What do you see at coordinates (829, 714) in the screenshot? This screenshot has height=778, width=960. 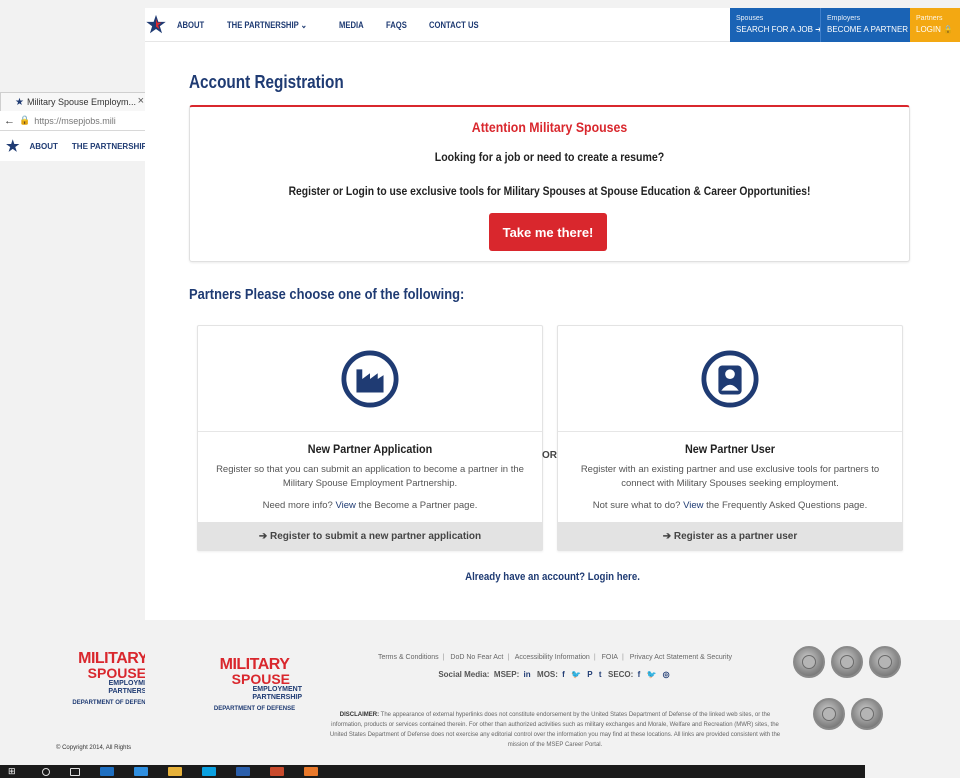 I see `air-force-seal-icon` at bounding box center [829, 714].